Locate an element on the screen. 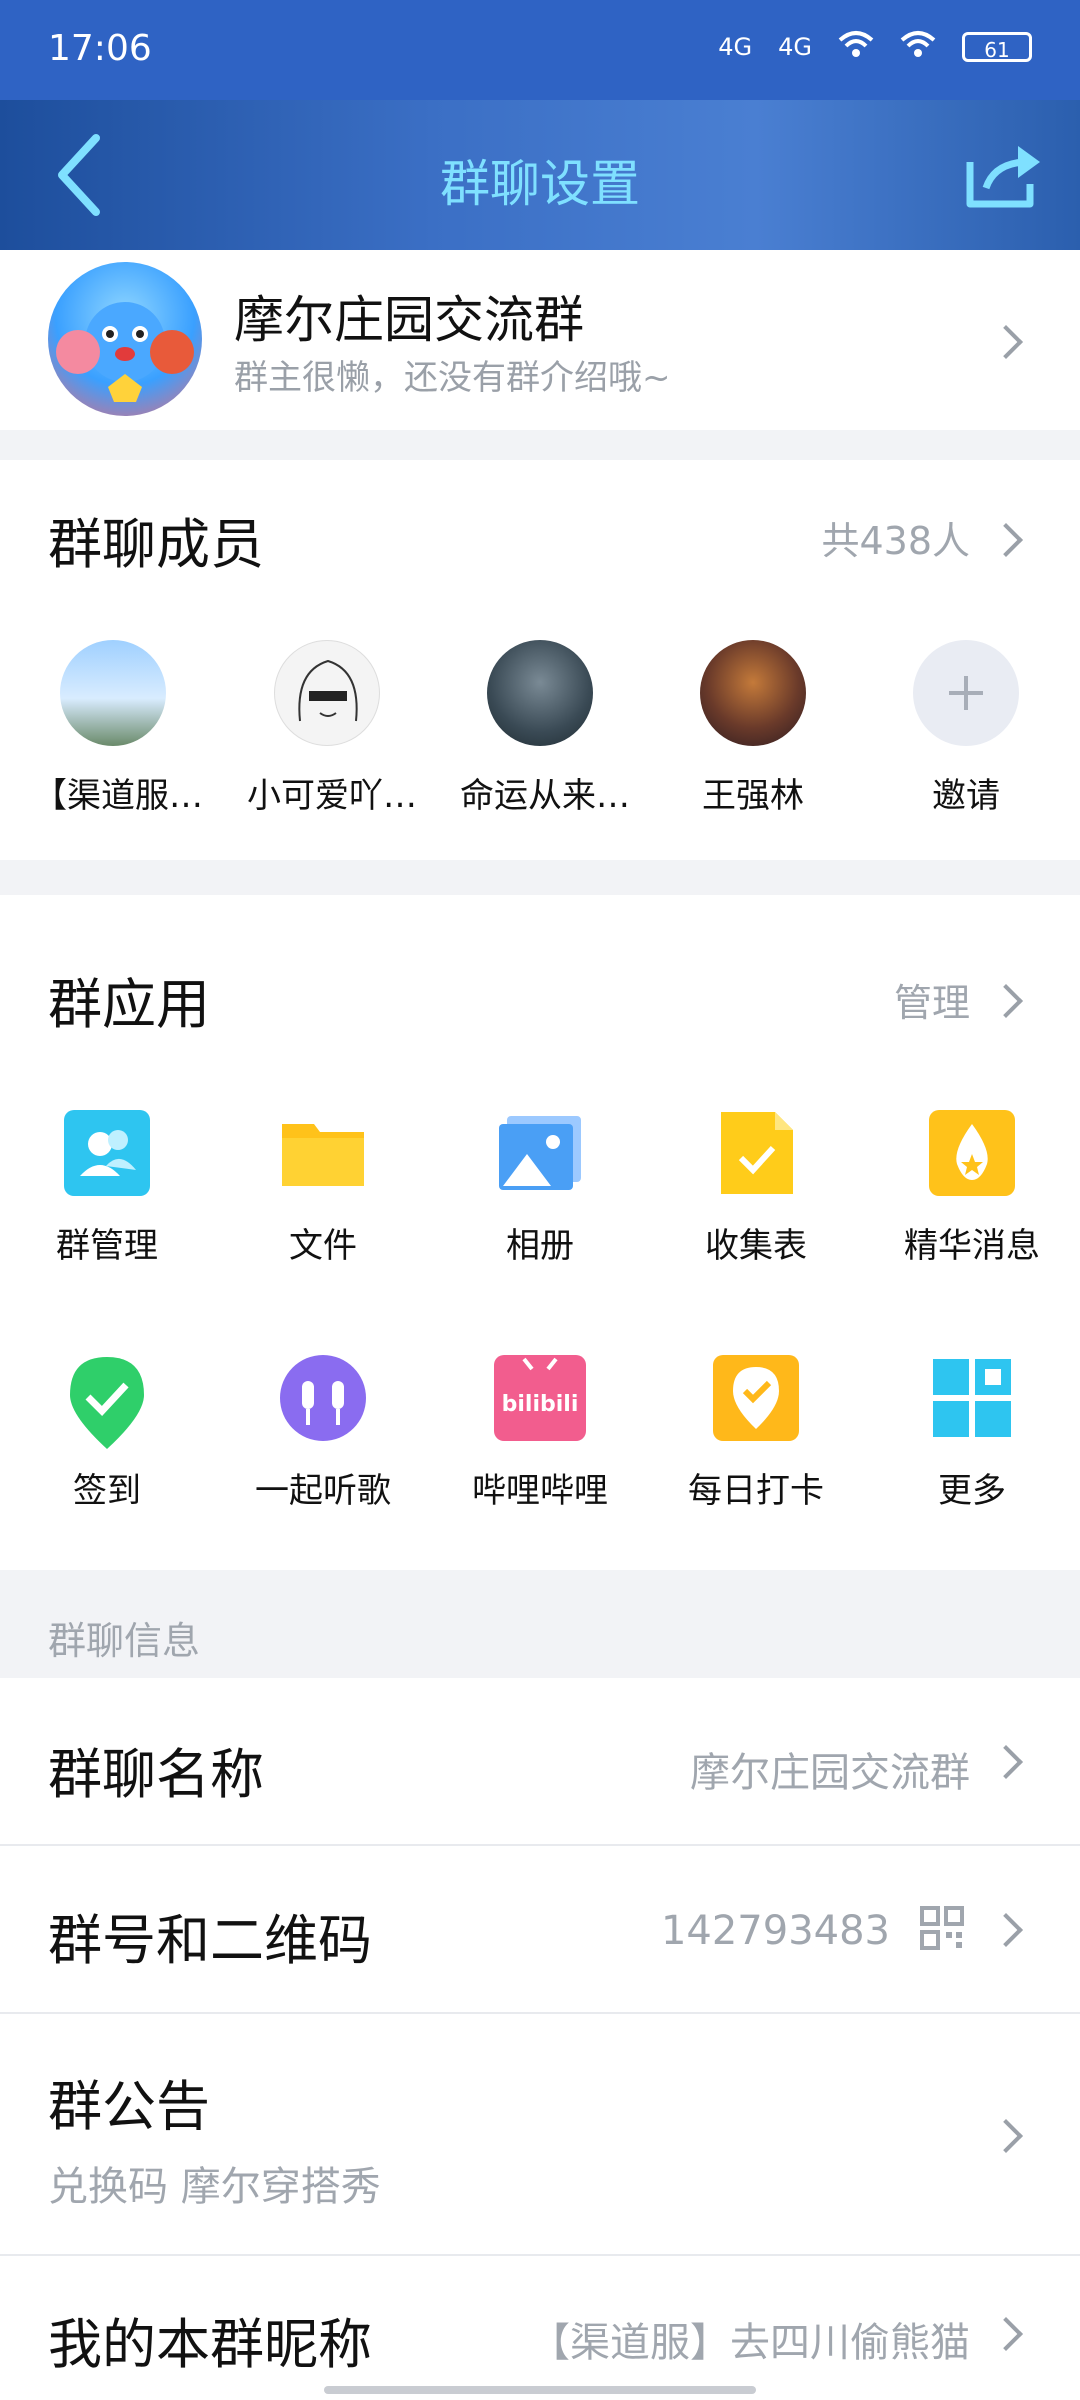  app-files: 文件 is located at coordinates (323, 1188).